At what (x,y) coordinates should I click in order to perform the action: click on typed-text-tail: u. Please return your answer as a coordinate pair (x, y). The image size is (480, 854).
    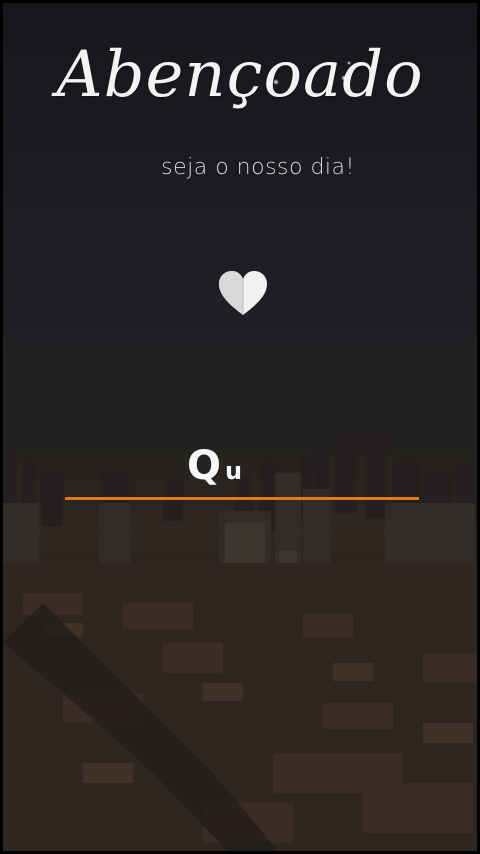
    Looking at the image, I should click on (234, 471).